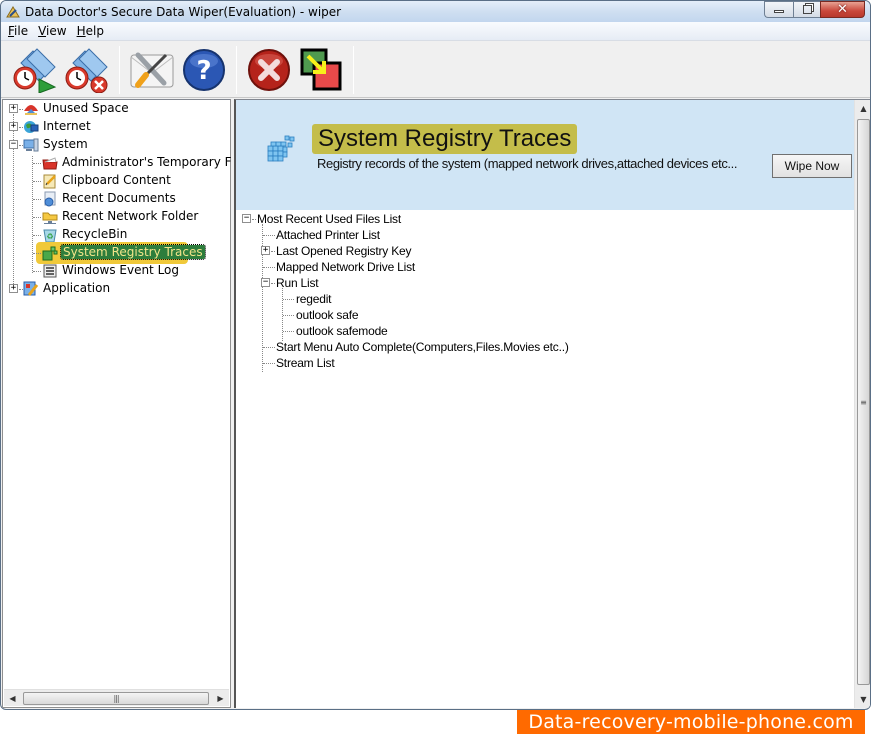 The height and width of the screenshot is (736, 871). I want to click on switch-windows-icon, so click(321, 69).